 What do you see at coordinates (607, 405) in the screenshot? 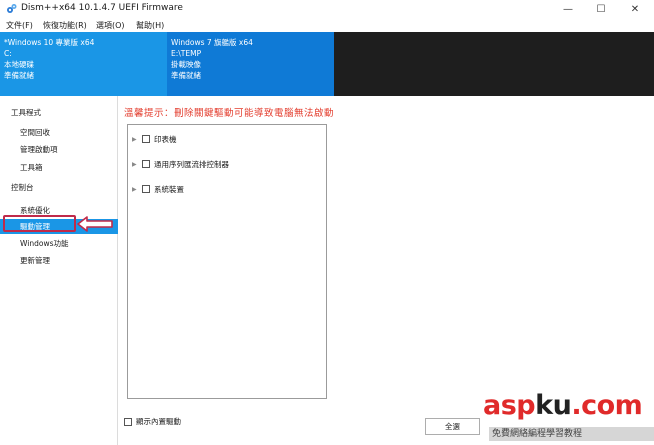
I see `watermark-part: .com` at bounding box center [607, 405].